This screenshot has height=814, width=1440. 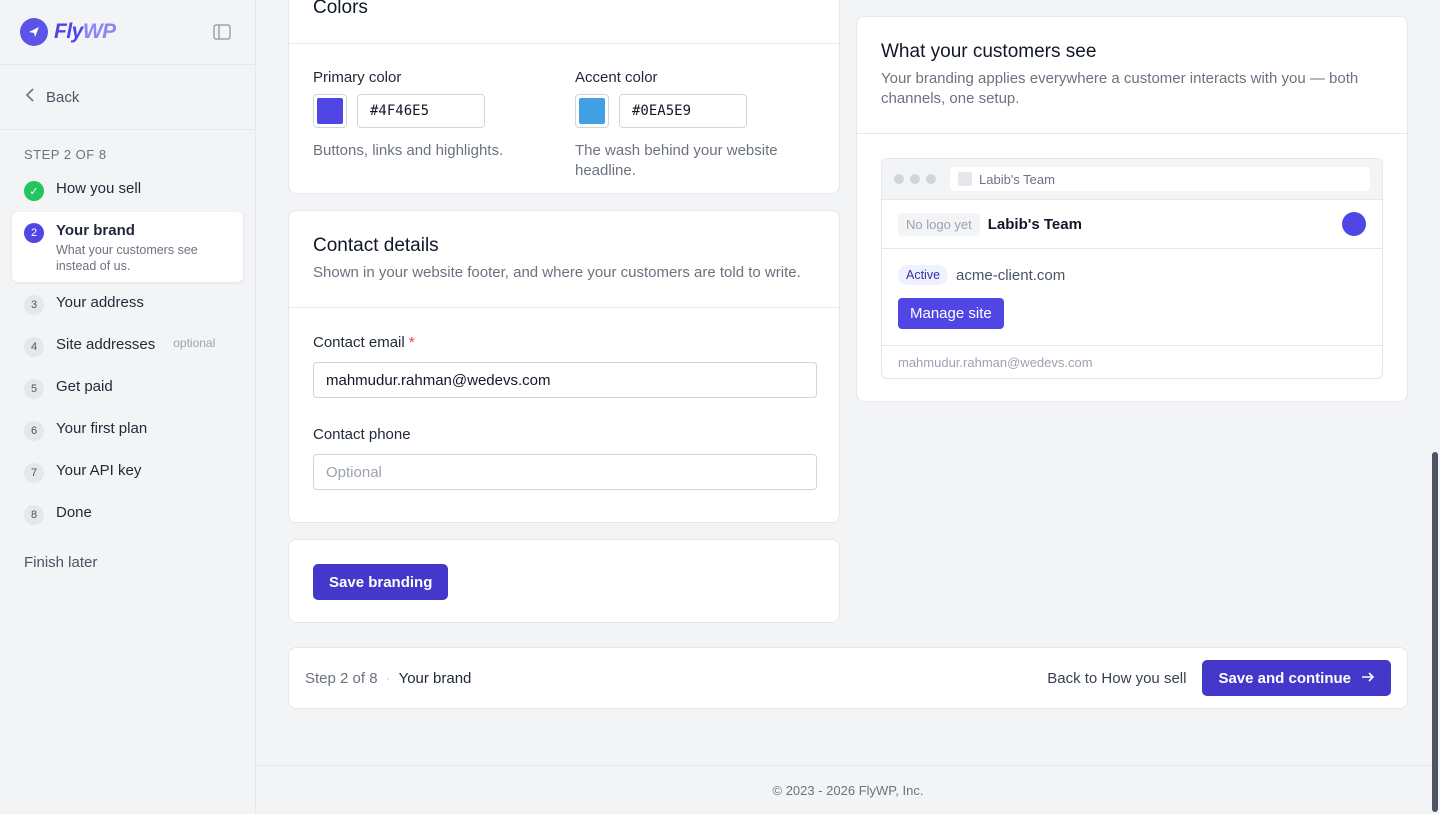 I want to click on step-number: 7, so click(x=34, y=473).